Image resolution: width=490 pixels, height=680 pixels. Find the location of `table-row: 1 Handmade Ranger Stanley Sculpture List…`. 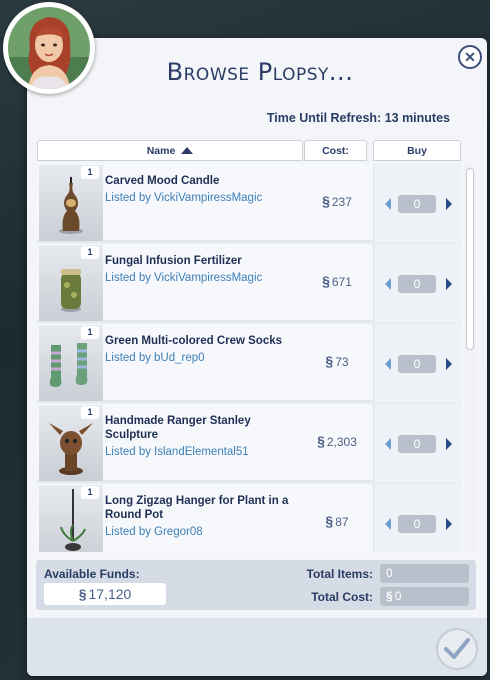

table-row: 1 Handmade Ranger Stanley Sculpture List… is located at coordinates (249, 443).